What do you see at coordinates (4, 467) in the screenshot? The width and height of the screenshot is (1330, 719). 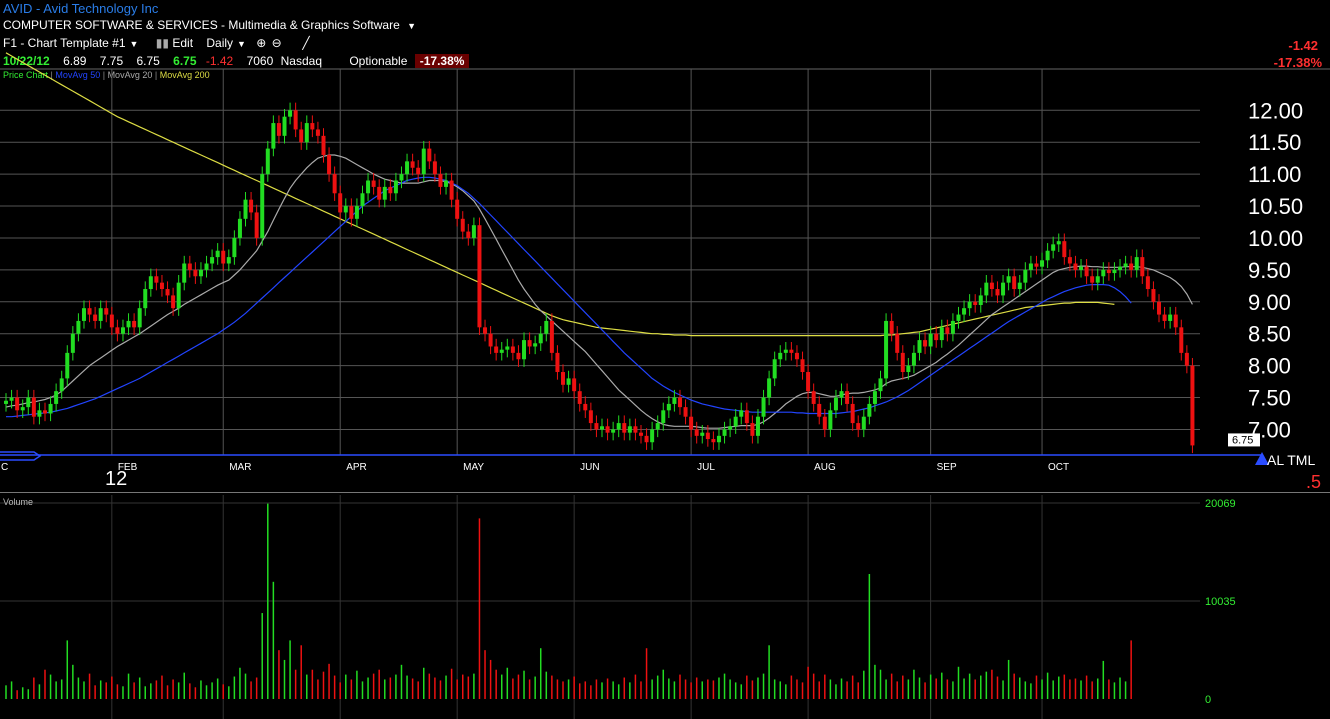 I see `month-label: C` at bounding box center [4, 467].